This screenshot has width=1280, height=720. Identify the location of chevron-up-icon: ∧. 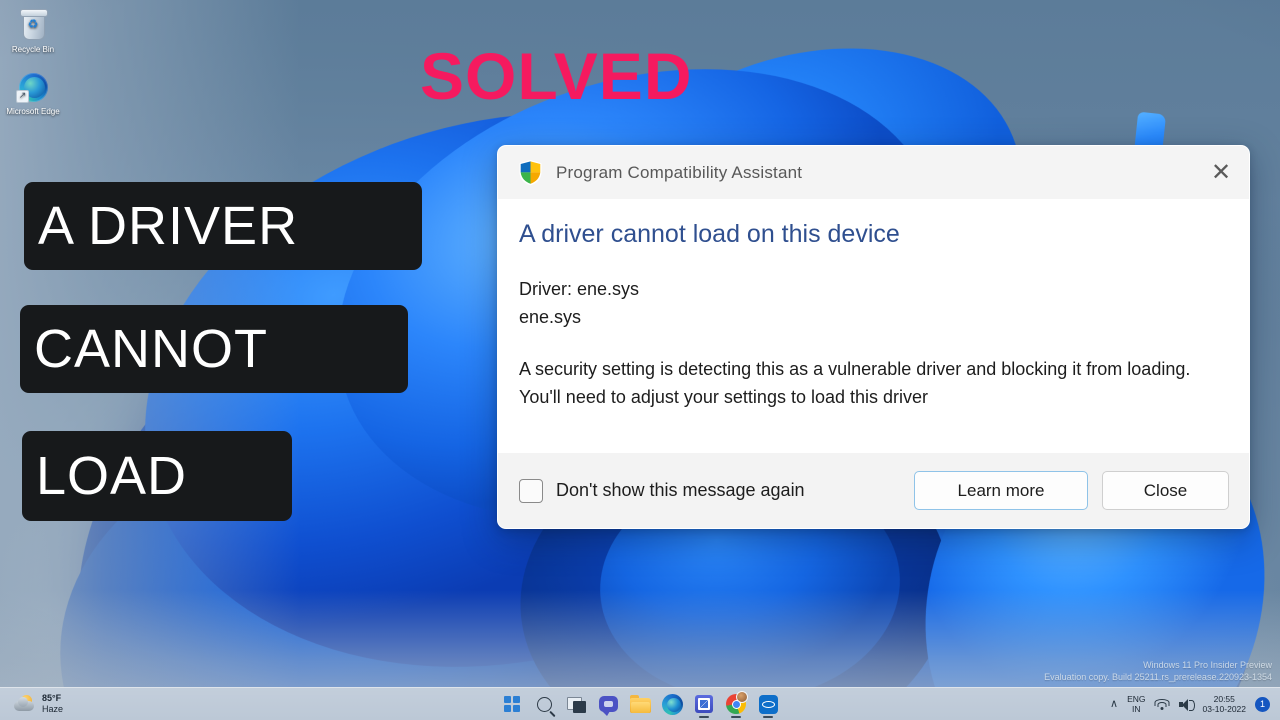
(1114, 704).